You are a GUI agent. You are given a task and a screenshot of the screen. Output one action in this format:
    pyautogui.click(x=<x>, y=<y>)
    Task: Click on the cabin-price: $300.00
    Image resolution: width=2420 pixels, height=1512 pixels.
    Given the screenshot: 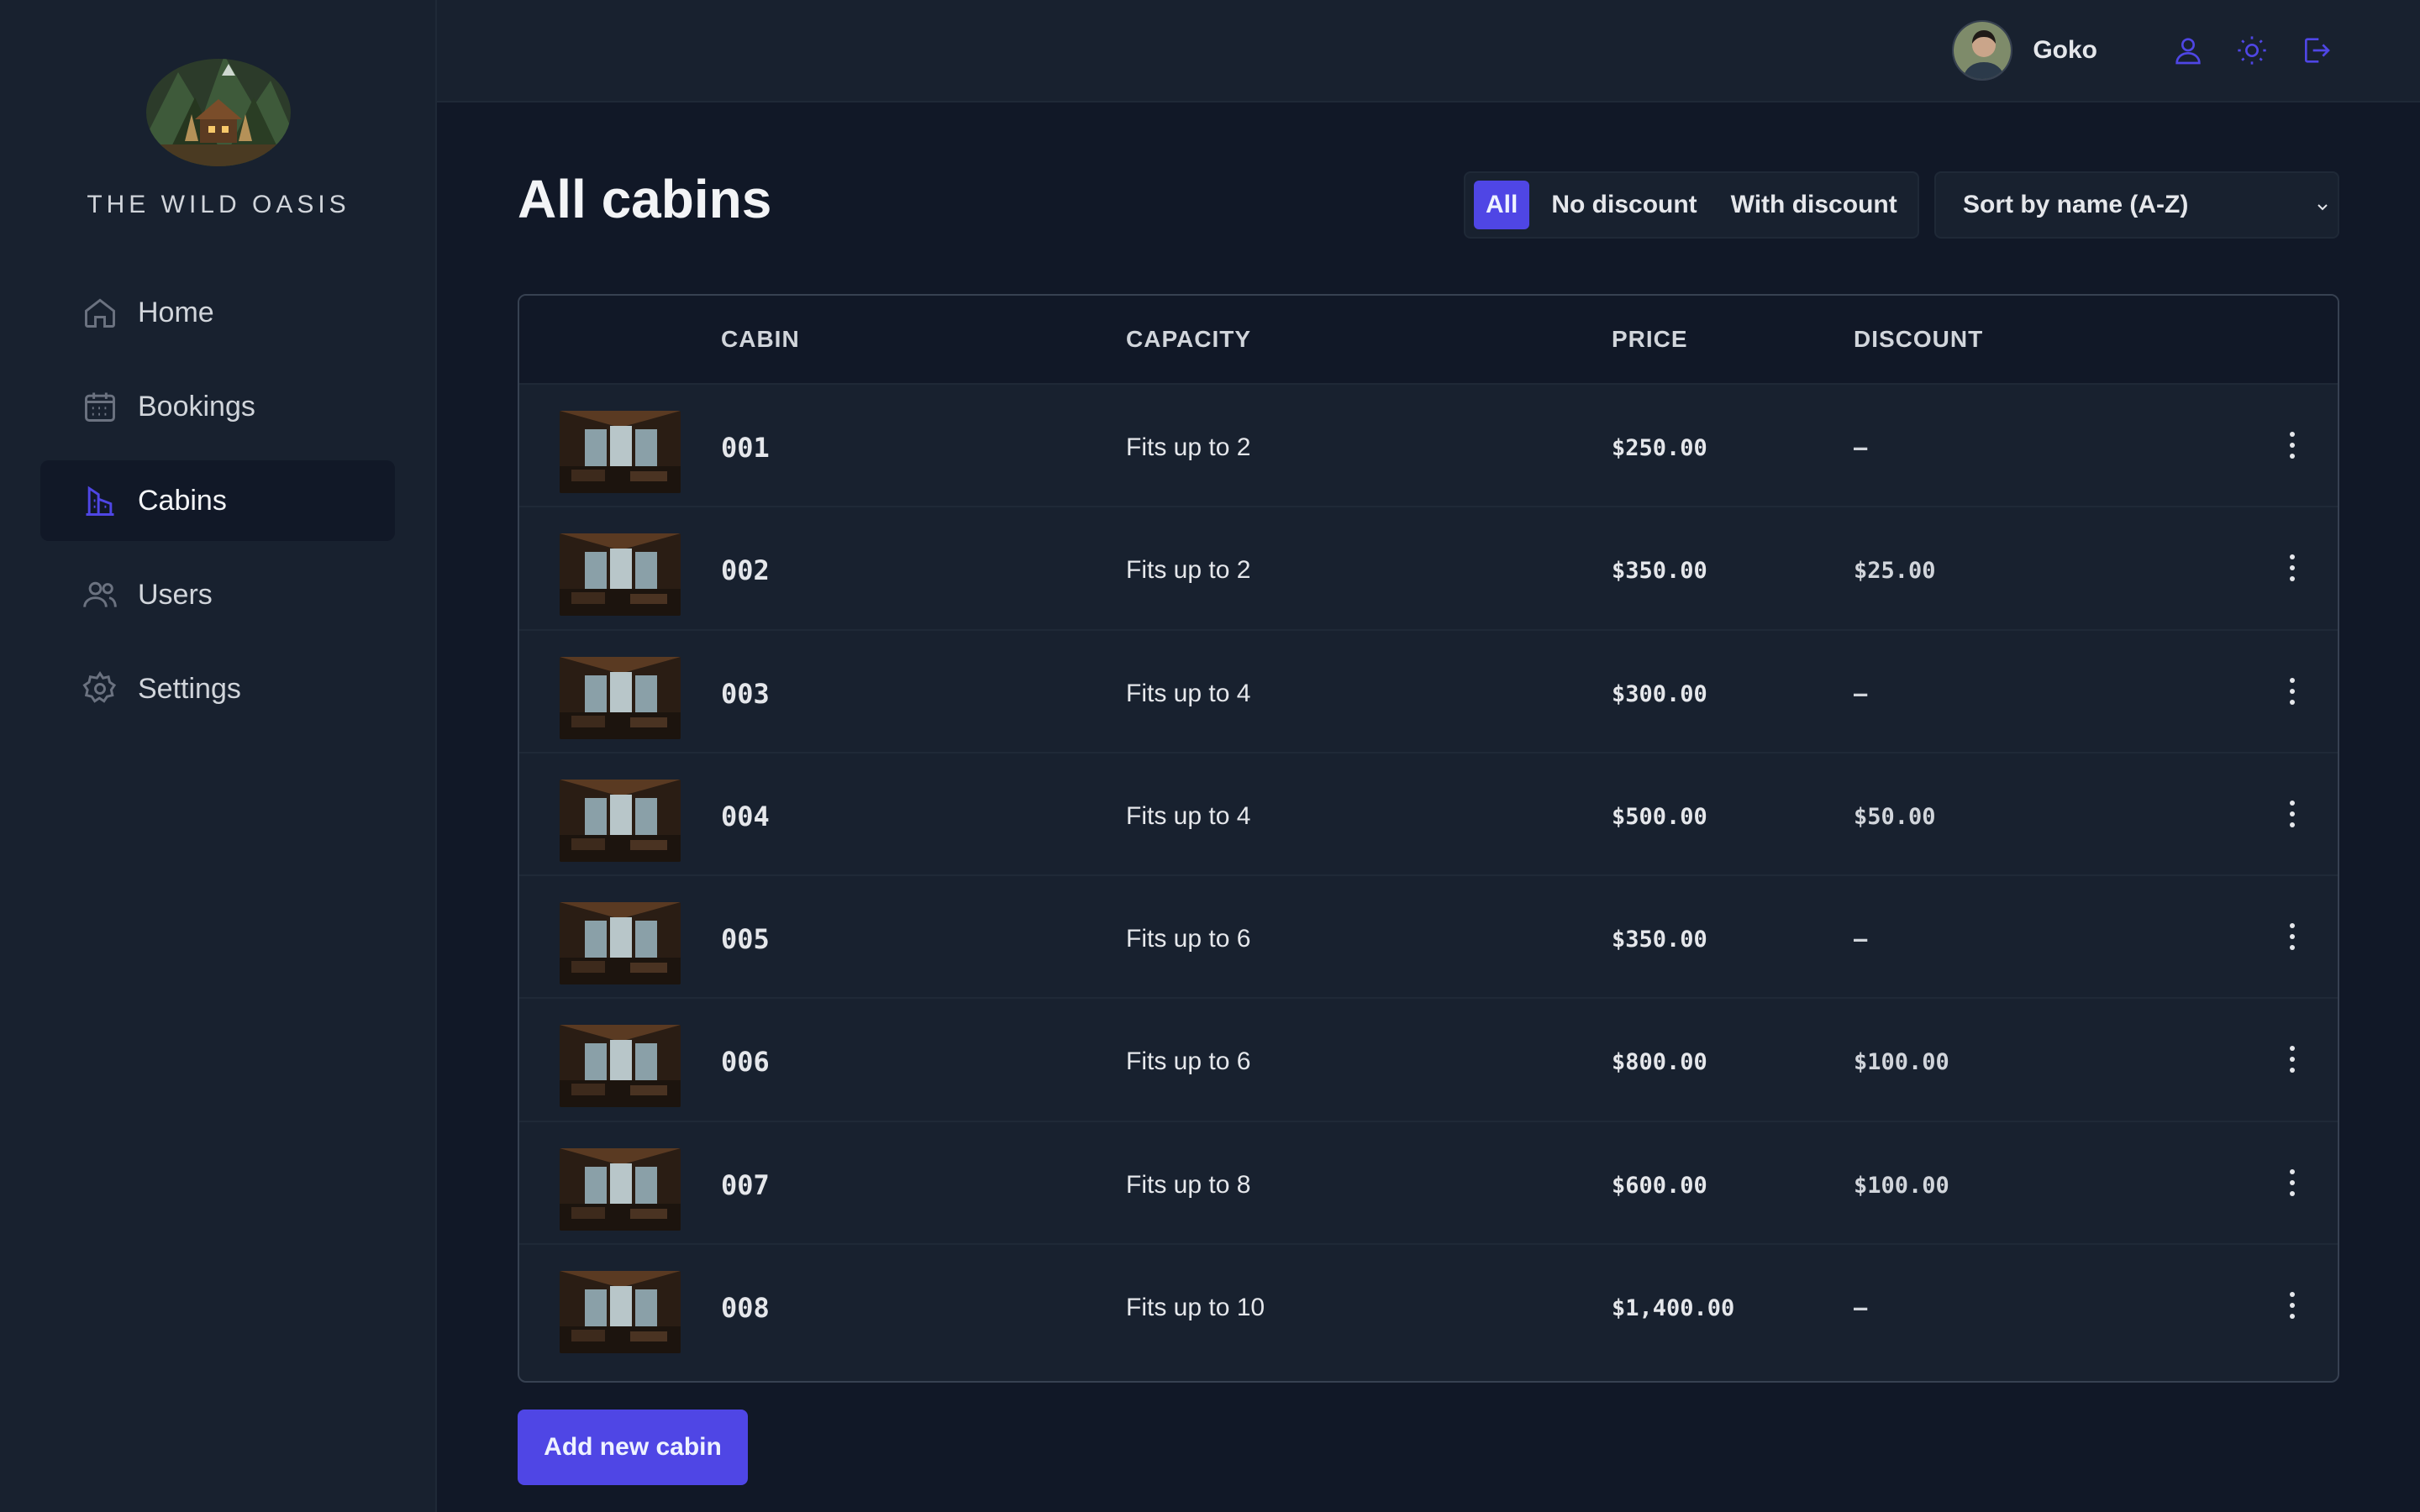 What is the action you would take?
    pyautogui.click(x=1659, y=693)
    